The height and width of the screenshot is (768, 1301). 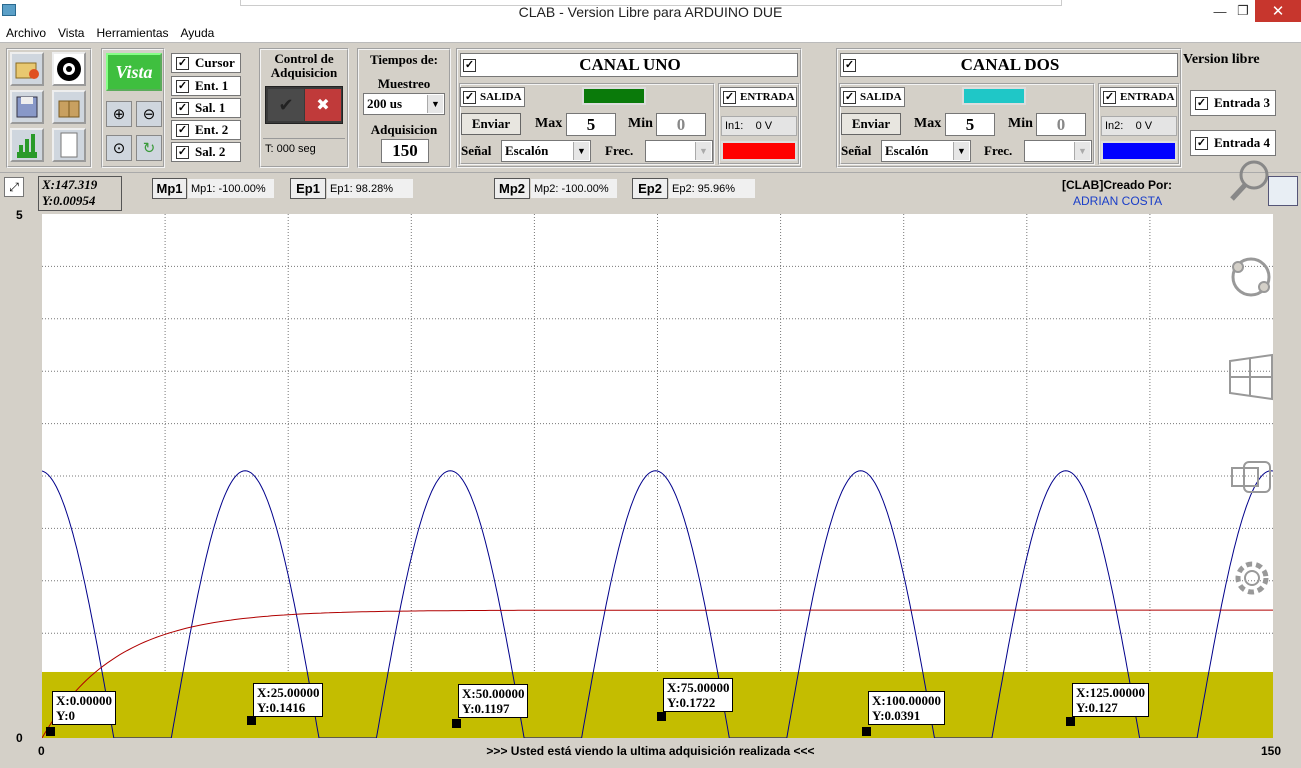 I want to click on save-button, so click(x=27, y=107).